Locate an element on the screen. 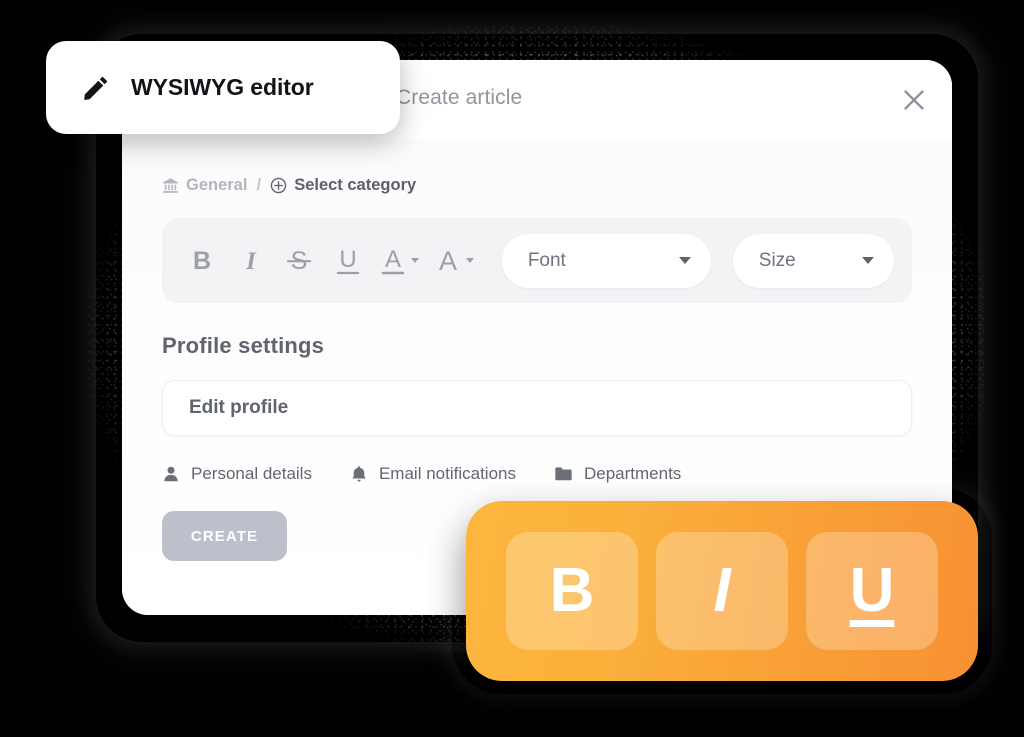 The width and height of the screenshot is (1024, 737). meta-label: Personal details is located at coordinates (251, 473).